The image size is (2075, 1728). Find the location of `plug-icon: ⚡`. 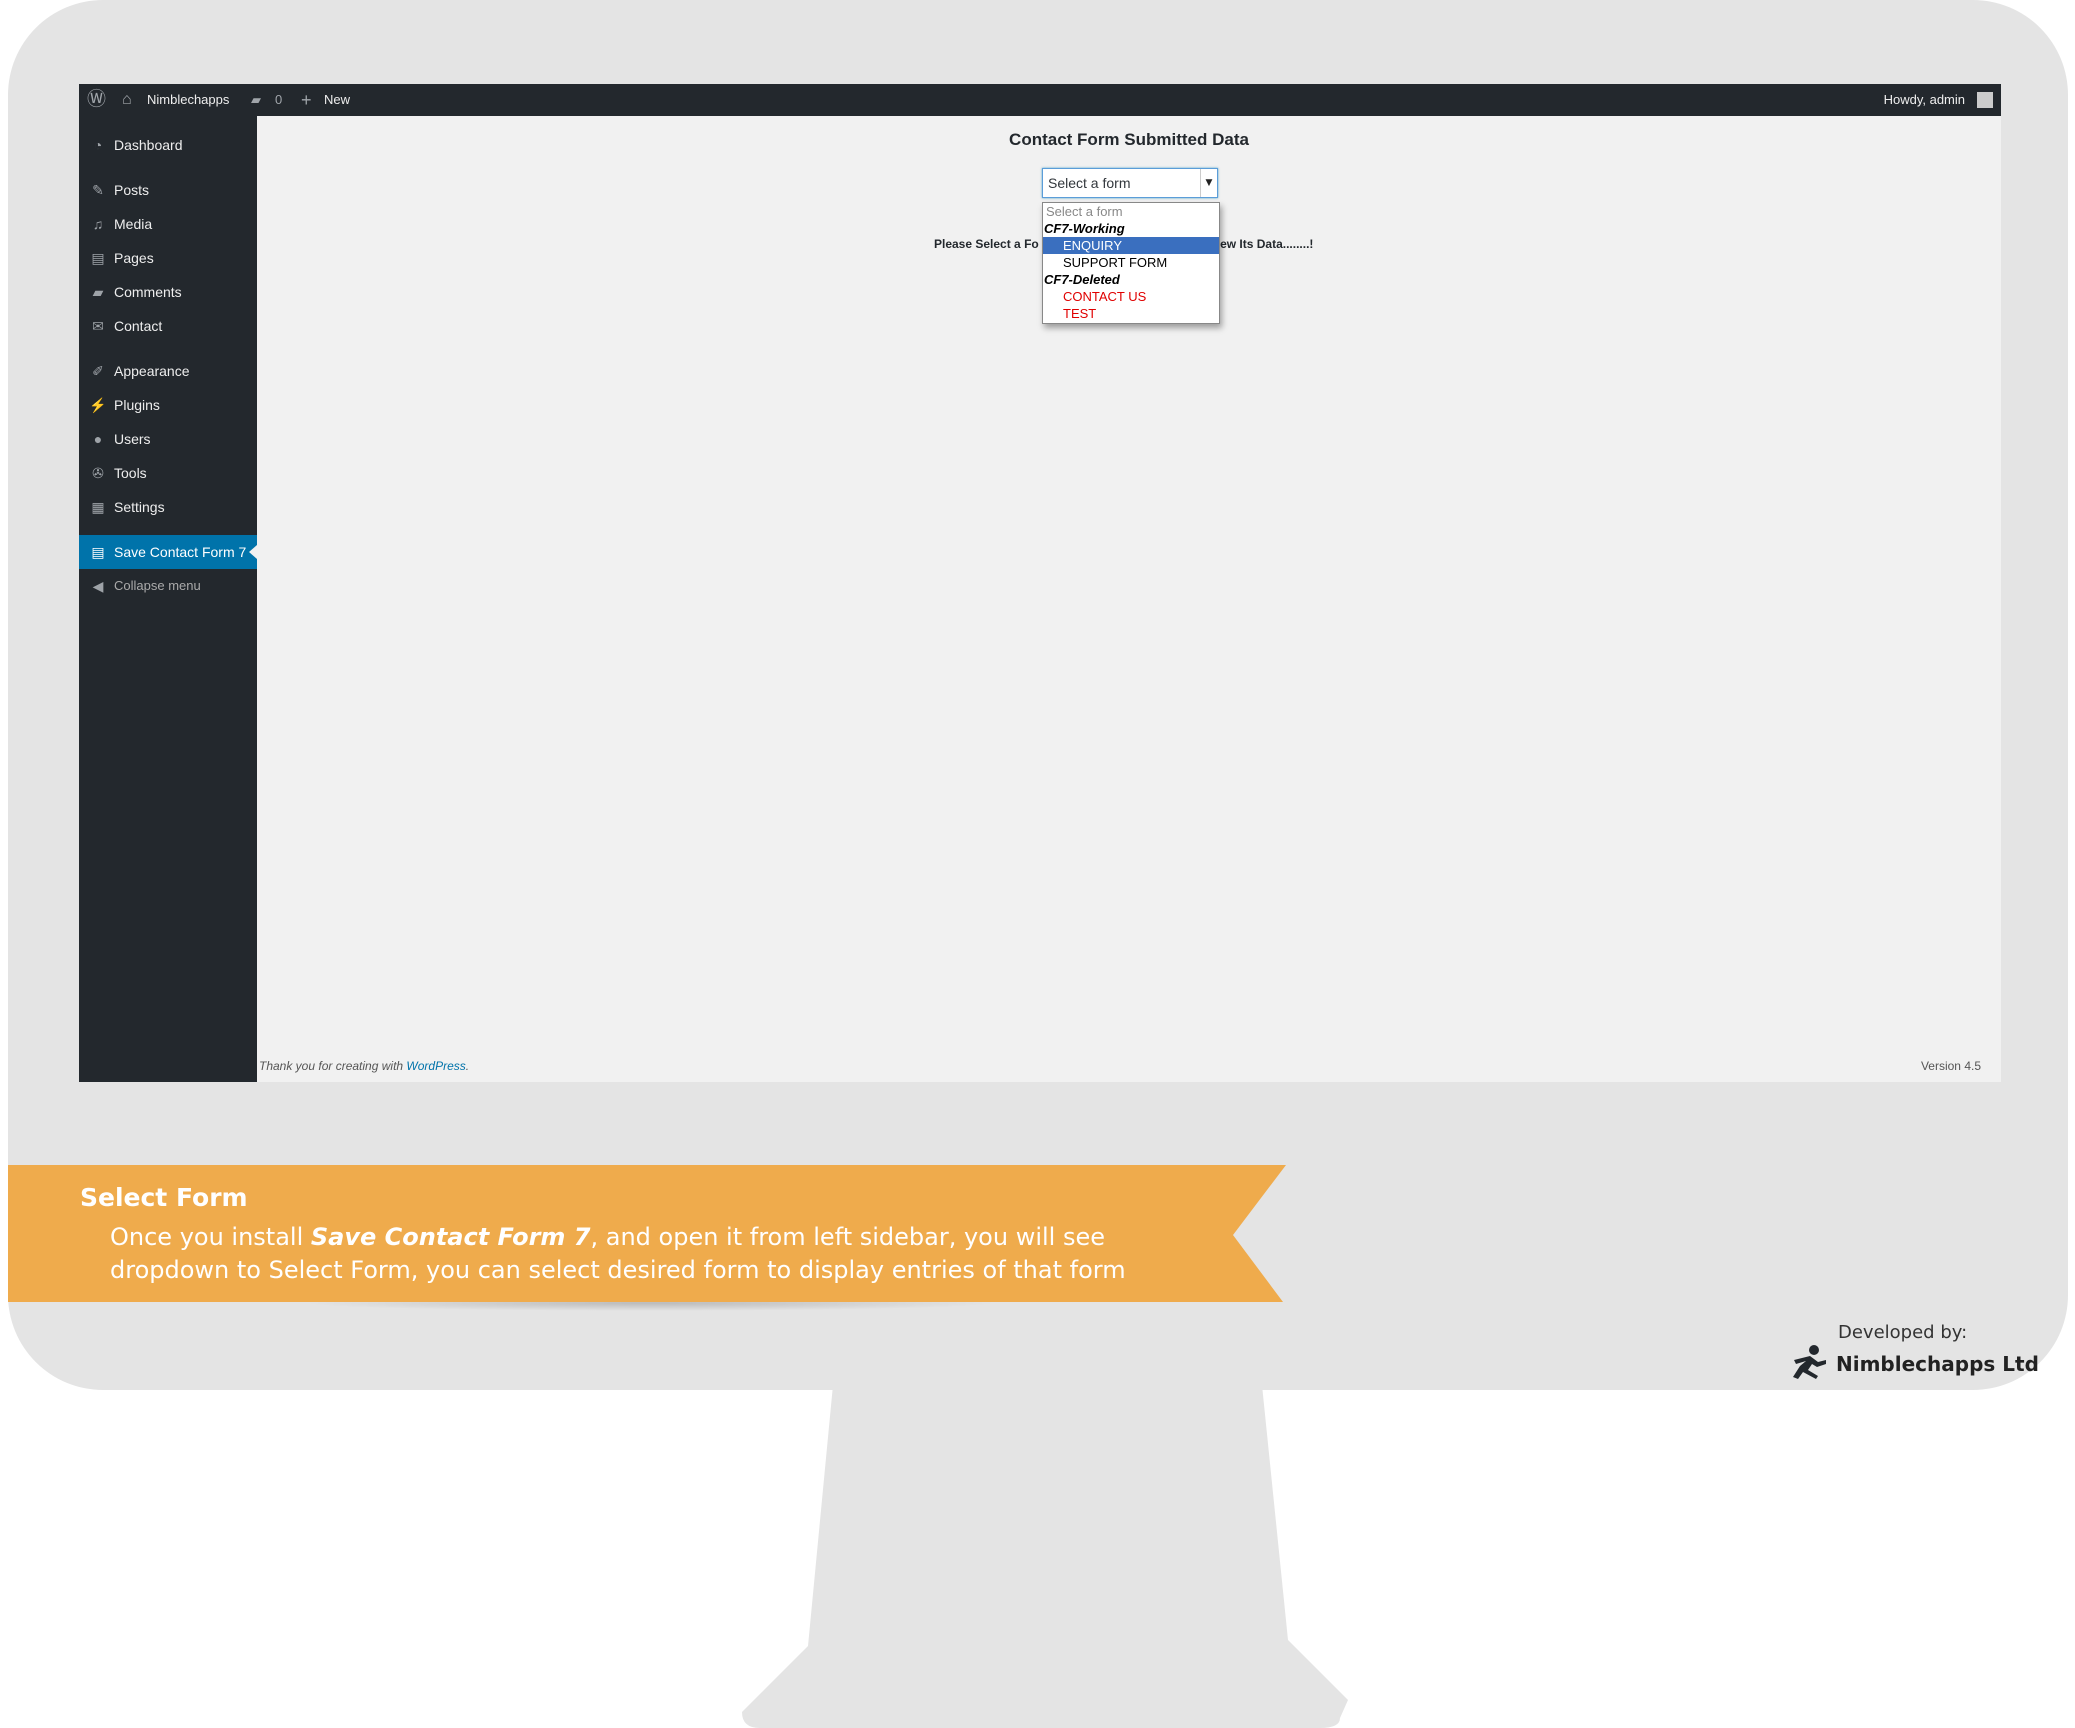

plug-icon: ⚡ is located at coordinates (98, 405).